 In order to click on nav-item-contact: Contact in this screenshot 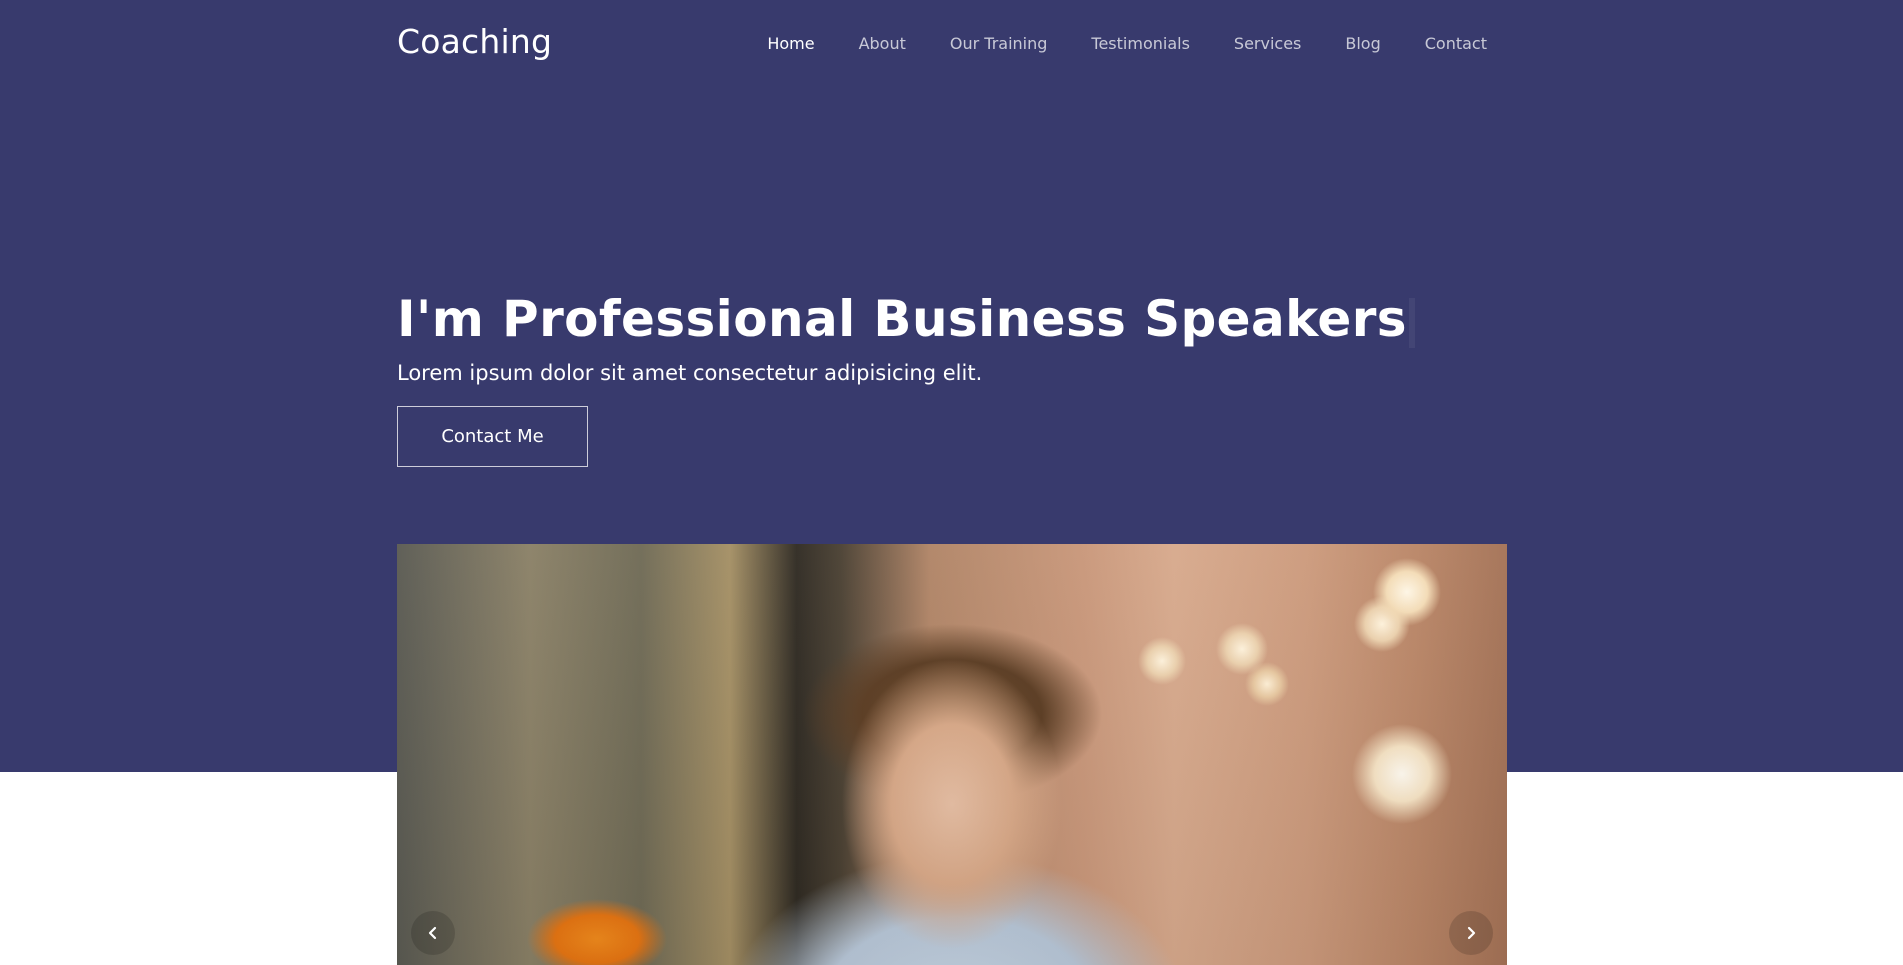, I will do `click(1456, 43)`.